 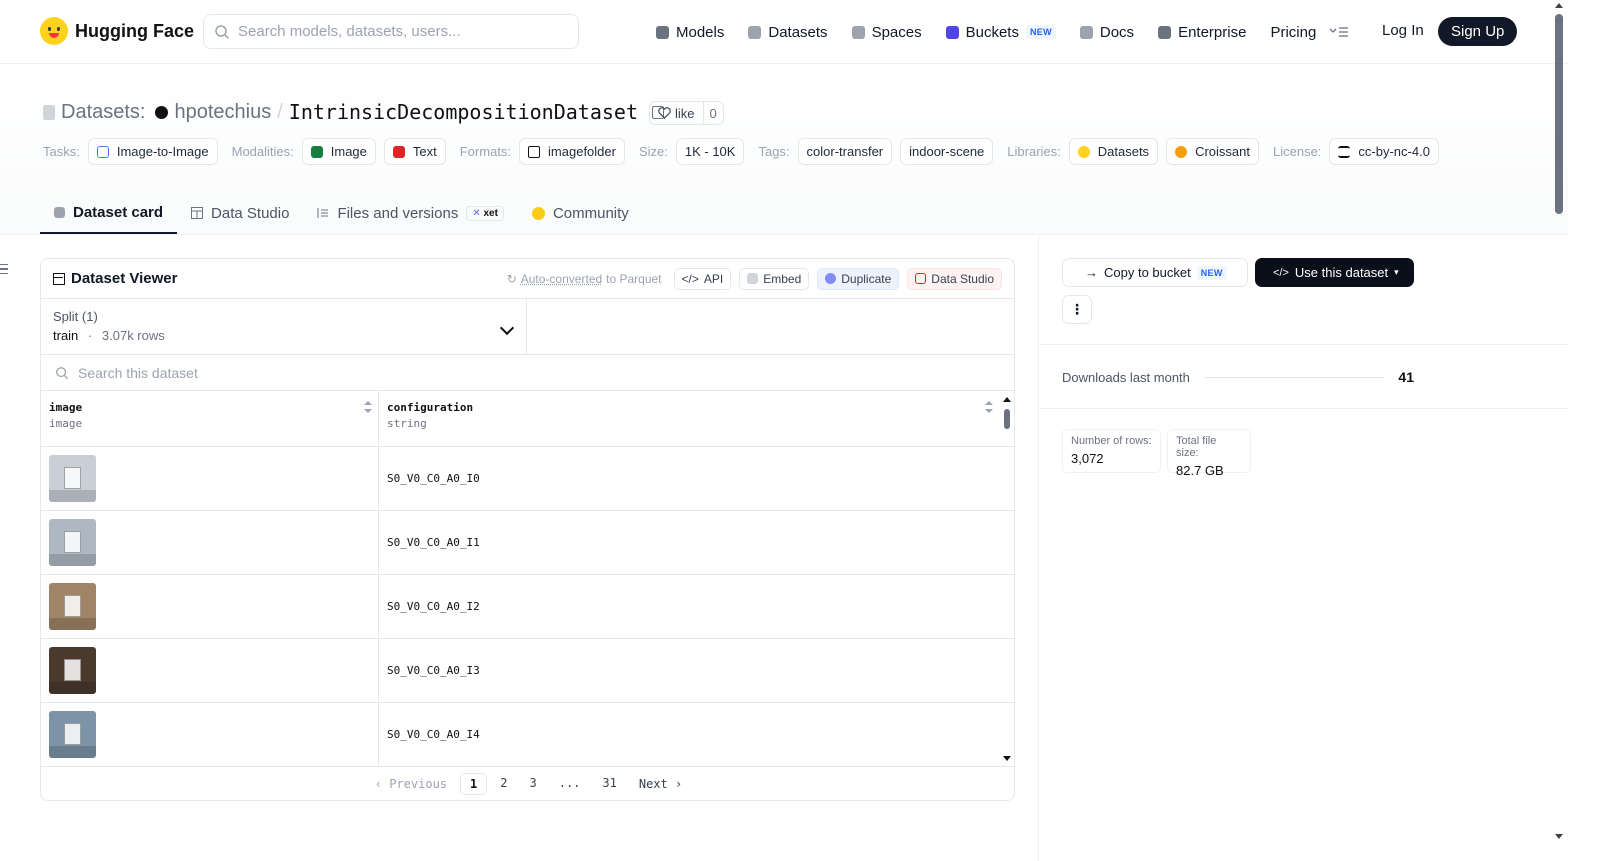 I want to click on table-icon, so click(x=197, y=213).